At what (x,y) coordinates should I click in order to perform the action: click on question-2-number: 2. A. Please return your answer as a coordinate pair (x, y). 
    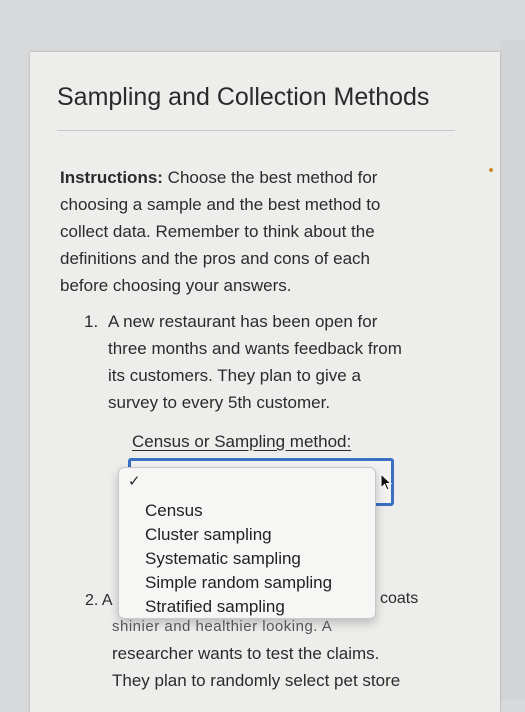
    Looking at the image, I should click on (99, 600).